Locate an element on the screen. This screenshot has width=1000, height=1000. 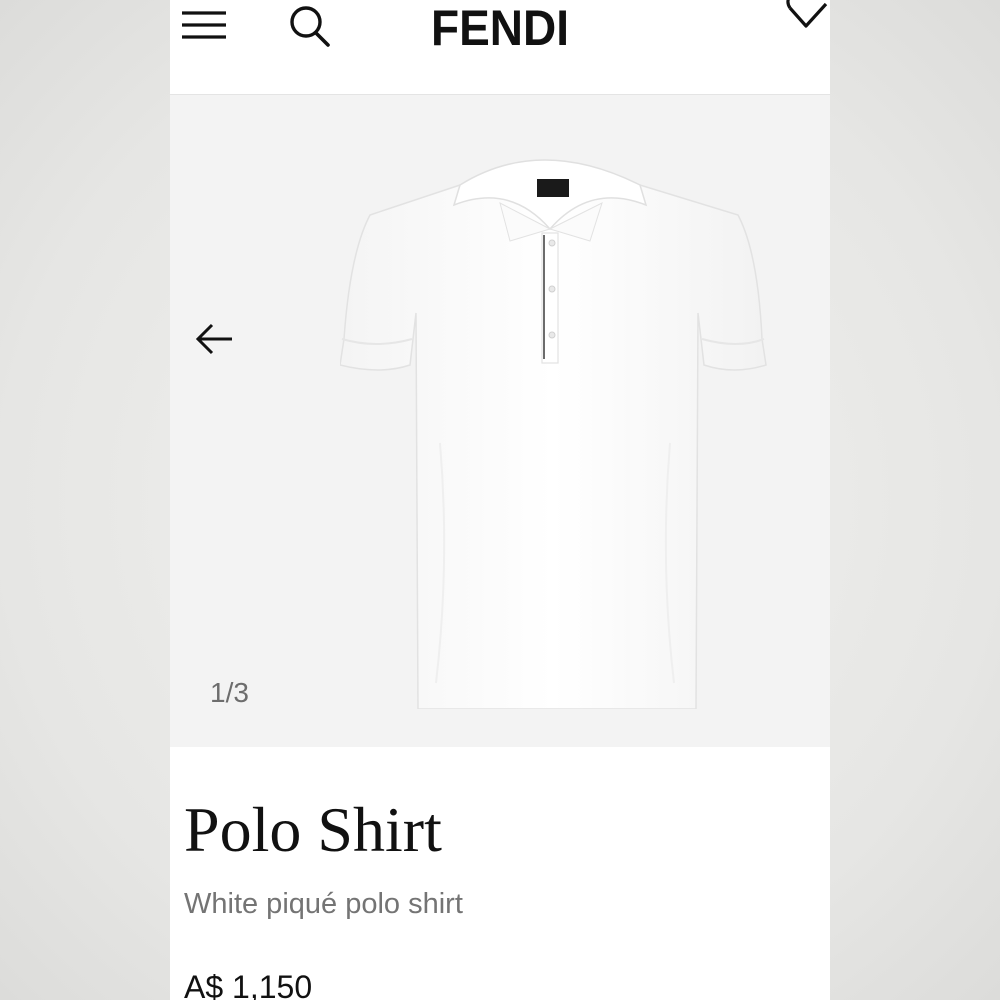
search-button is located at coordinates (309, 25).